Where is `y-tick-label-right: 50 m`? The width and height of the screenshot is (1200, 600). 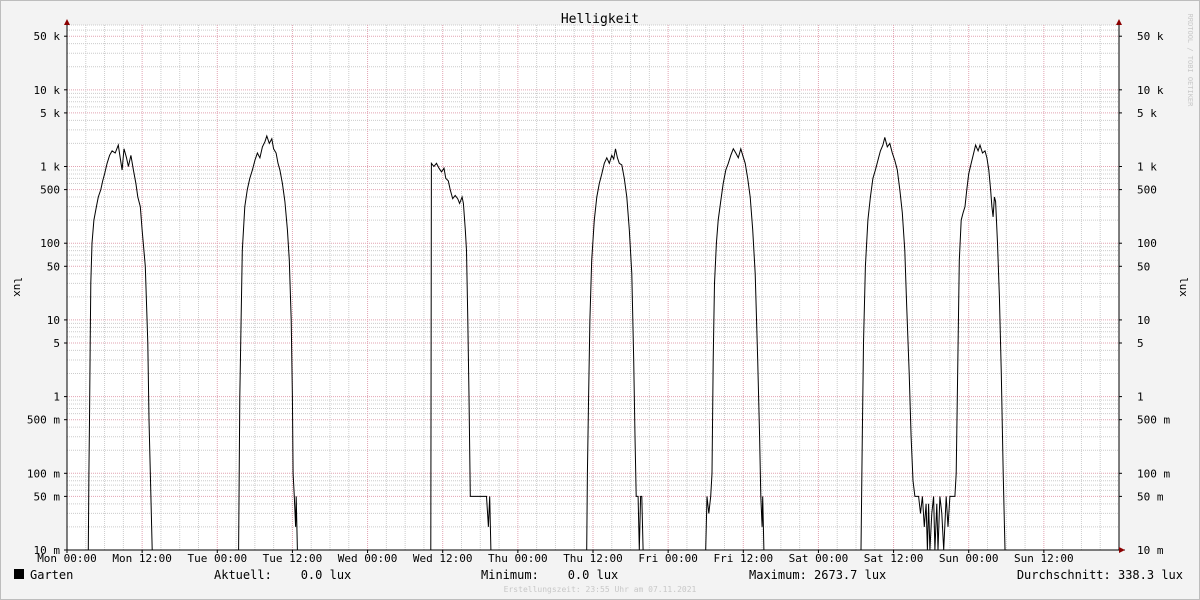 y-tick-label-right: 50 m is located at coordinates (1150, 496).